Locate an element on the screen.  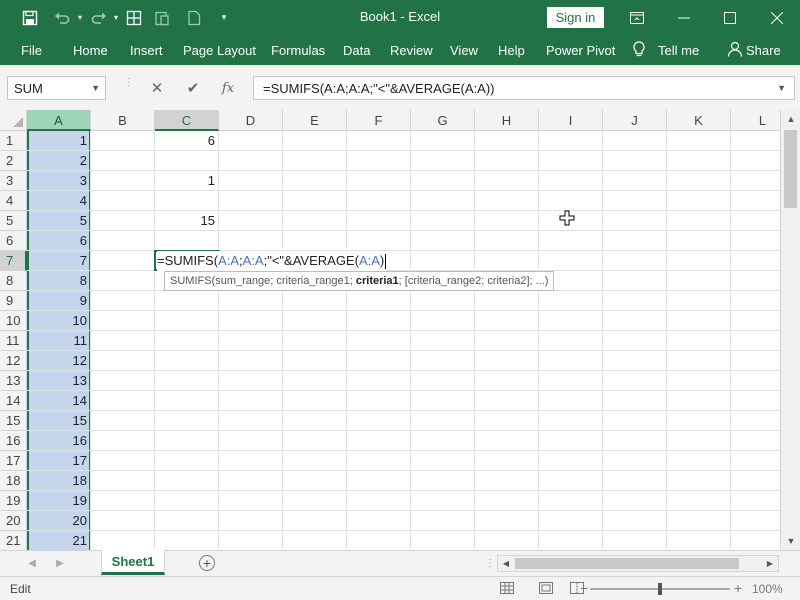
cell-a20: 20 is located at coordinates (58, 521).